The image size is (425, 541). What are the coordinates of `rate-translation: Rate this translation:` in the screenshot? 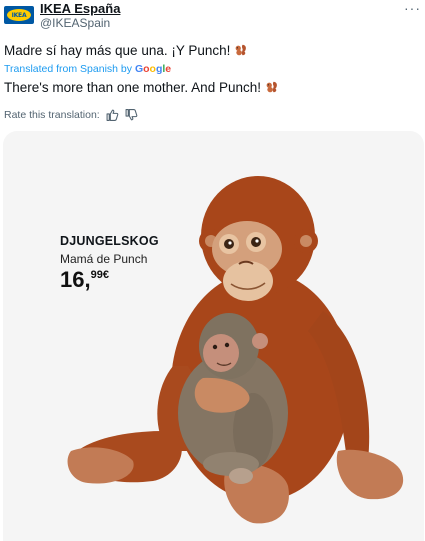 It's located at (71, 115).